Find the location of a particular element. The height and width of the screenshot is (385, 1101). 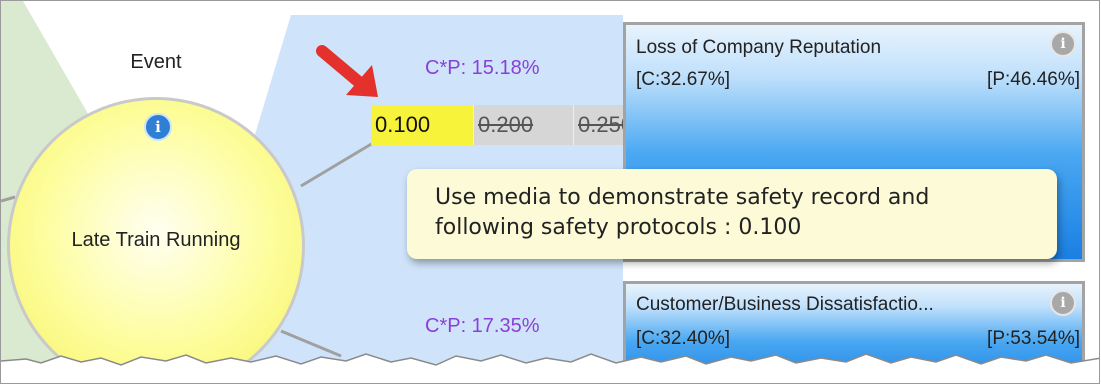

event-heading: Event is located at coordinates (156, 62).